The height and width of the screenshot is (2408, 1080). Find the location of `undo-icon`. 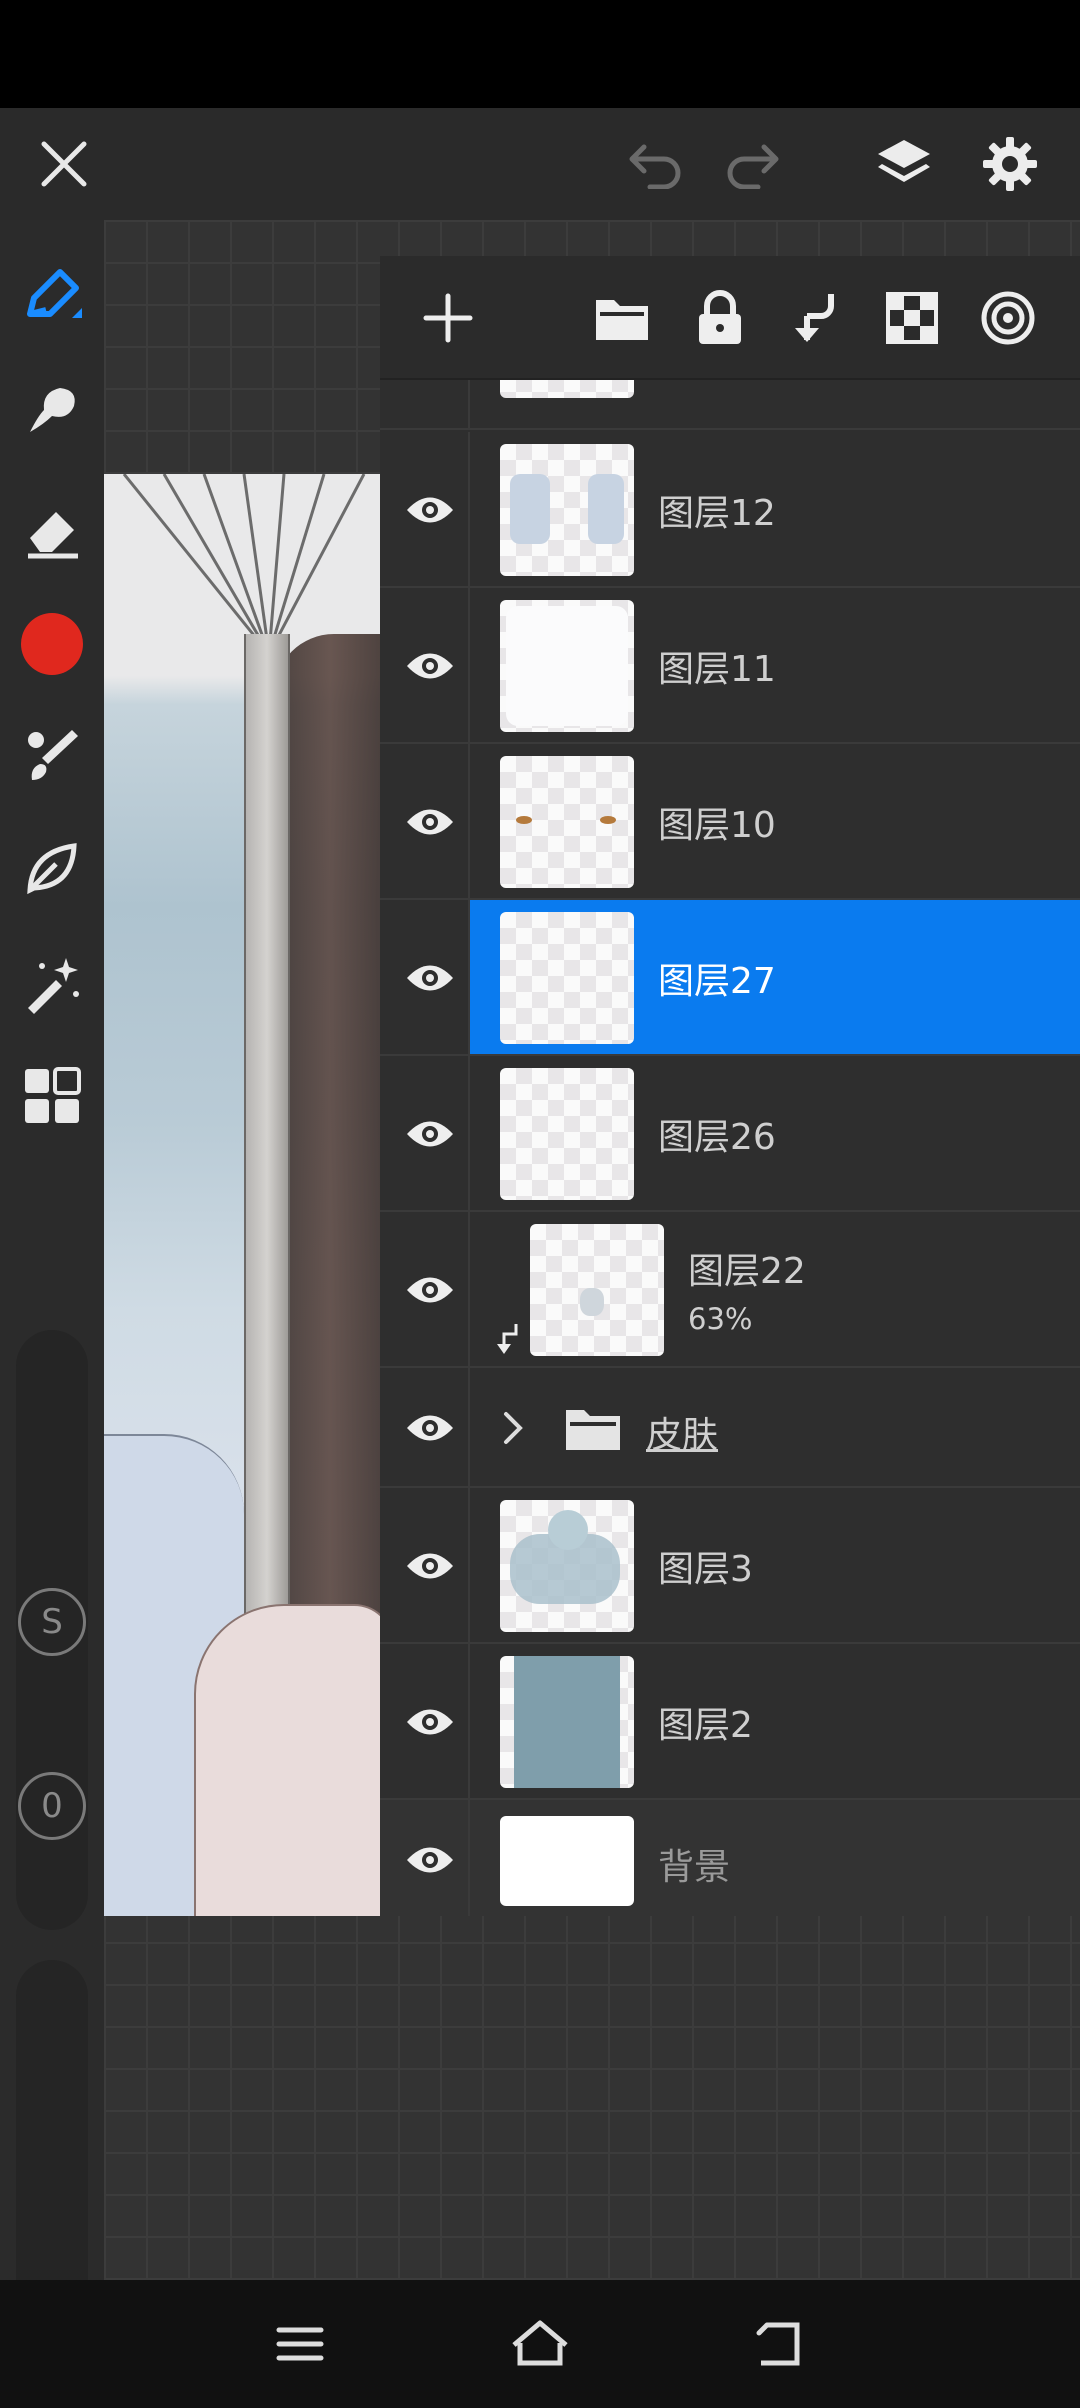

undo-icon is located at coordinates (656, 164).